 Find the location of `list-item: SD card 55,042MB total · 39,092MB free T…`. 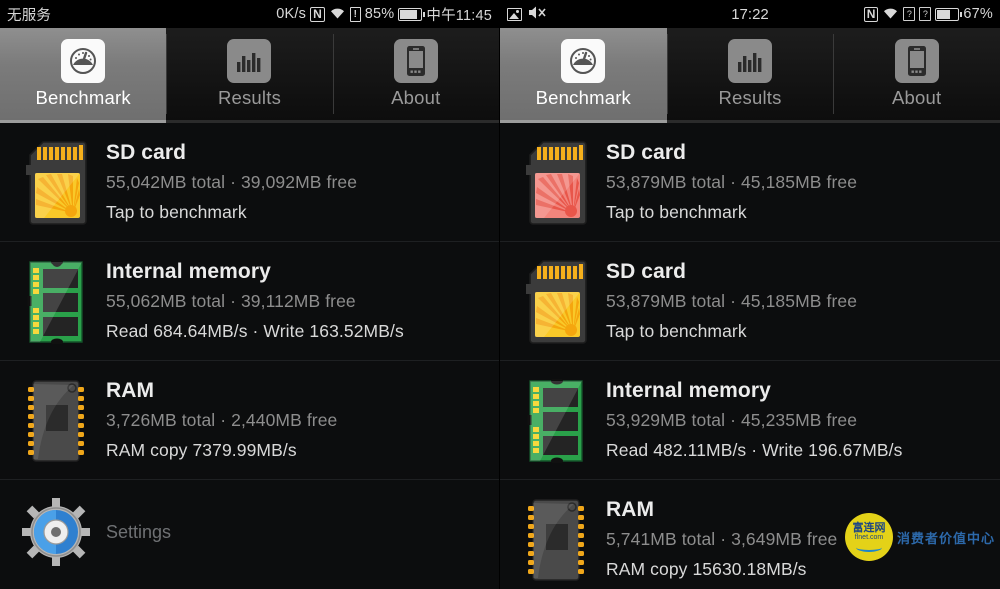

list-item: SD card 55,042MB total · 39,092MB free T… is located at coordinates (249, 182).